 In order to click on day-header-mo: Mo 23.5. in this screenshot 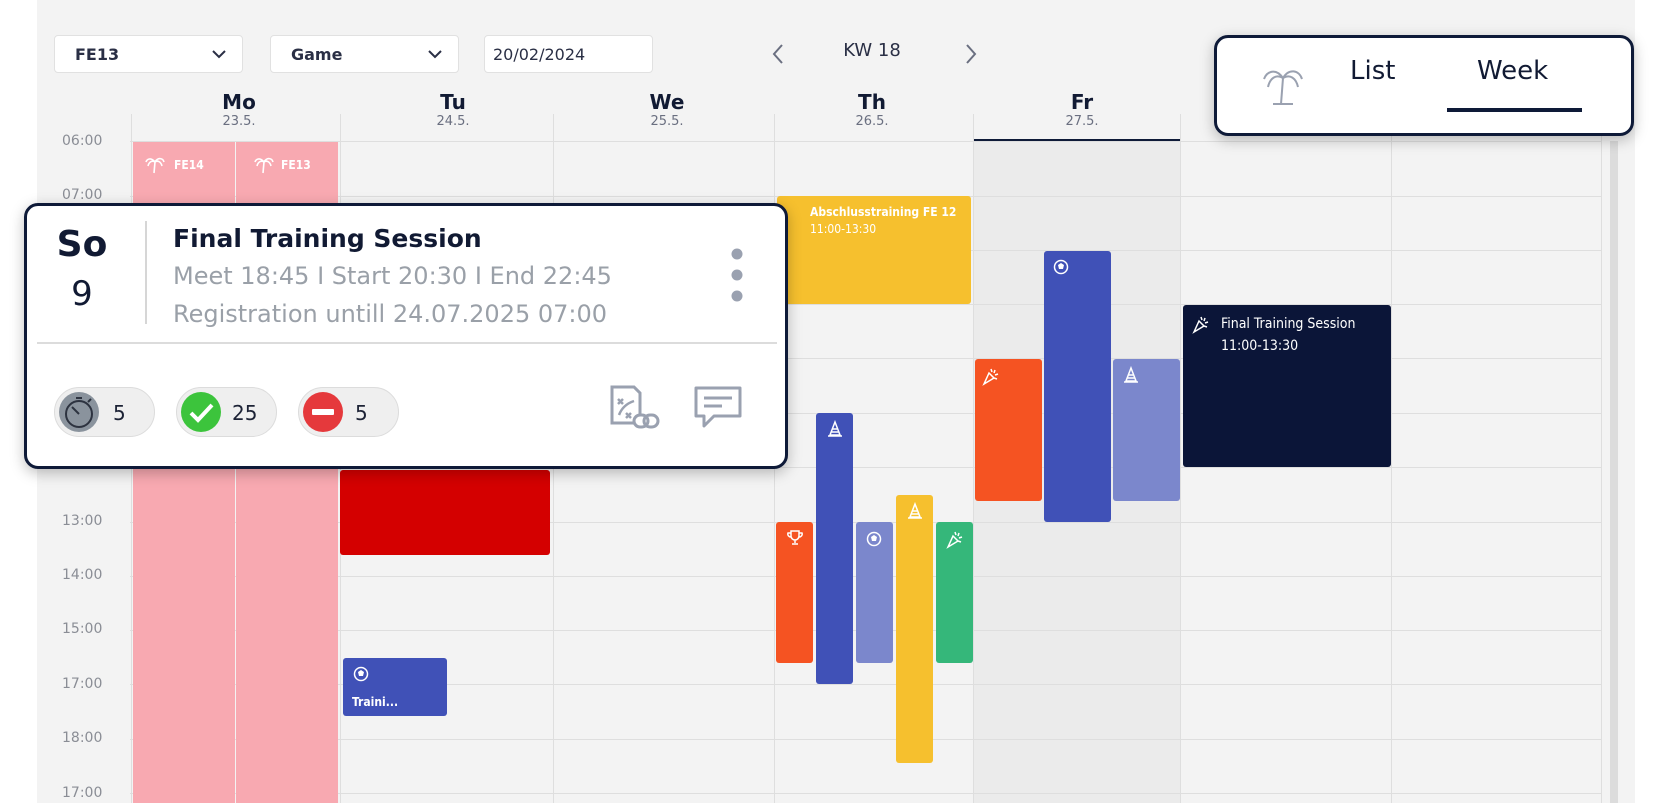, I will do `click(239, 110)`.